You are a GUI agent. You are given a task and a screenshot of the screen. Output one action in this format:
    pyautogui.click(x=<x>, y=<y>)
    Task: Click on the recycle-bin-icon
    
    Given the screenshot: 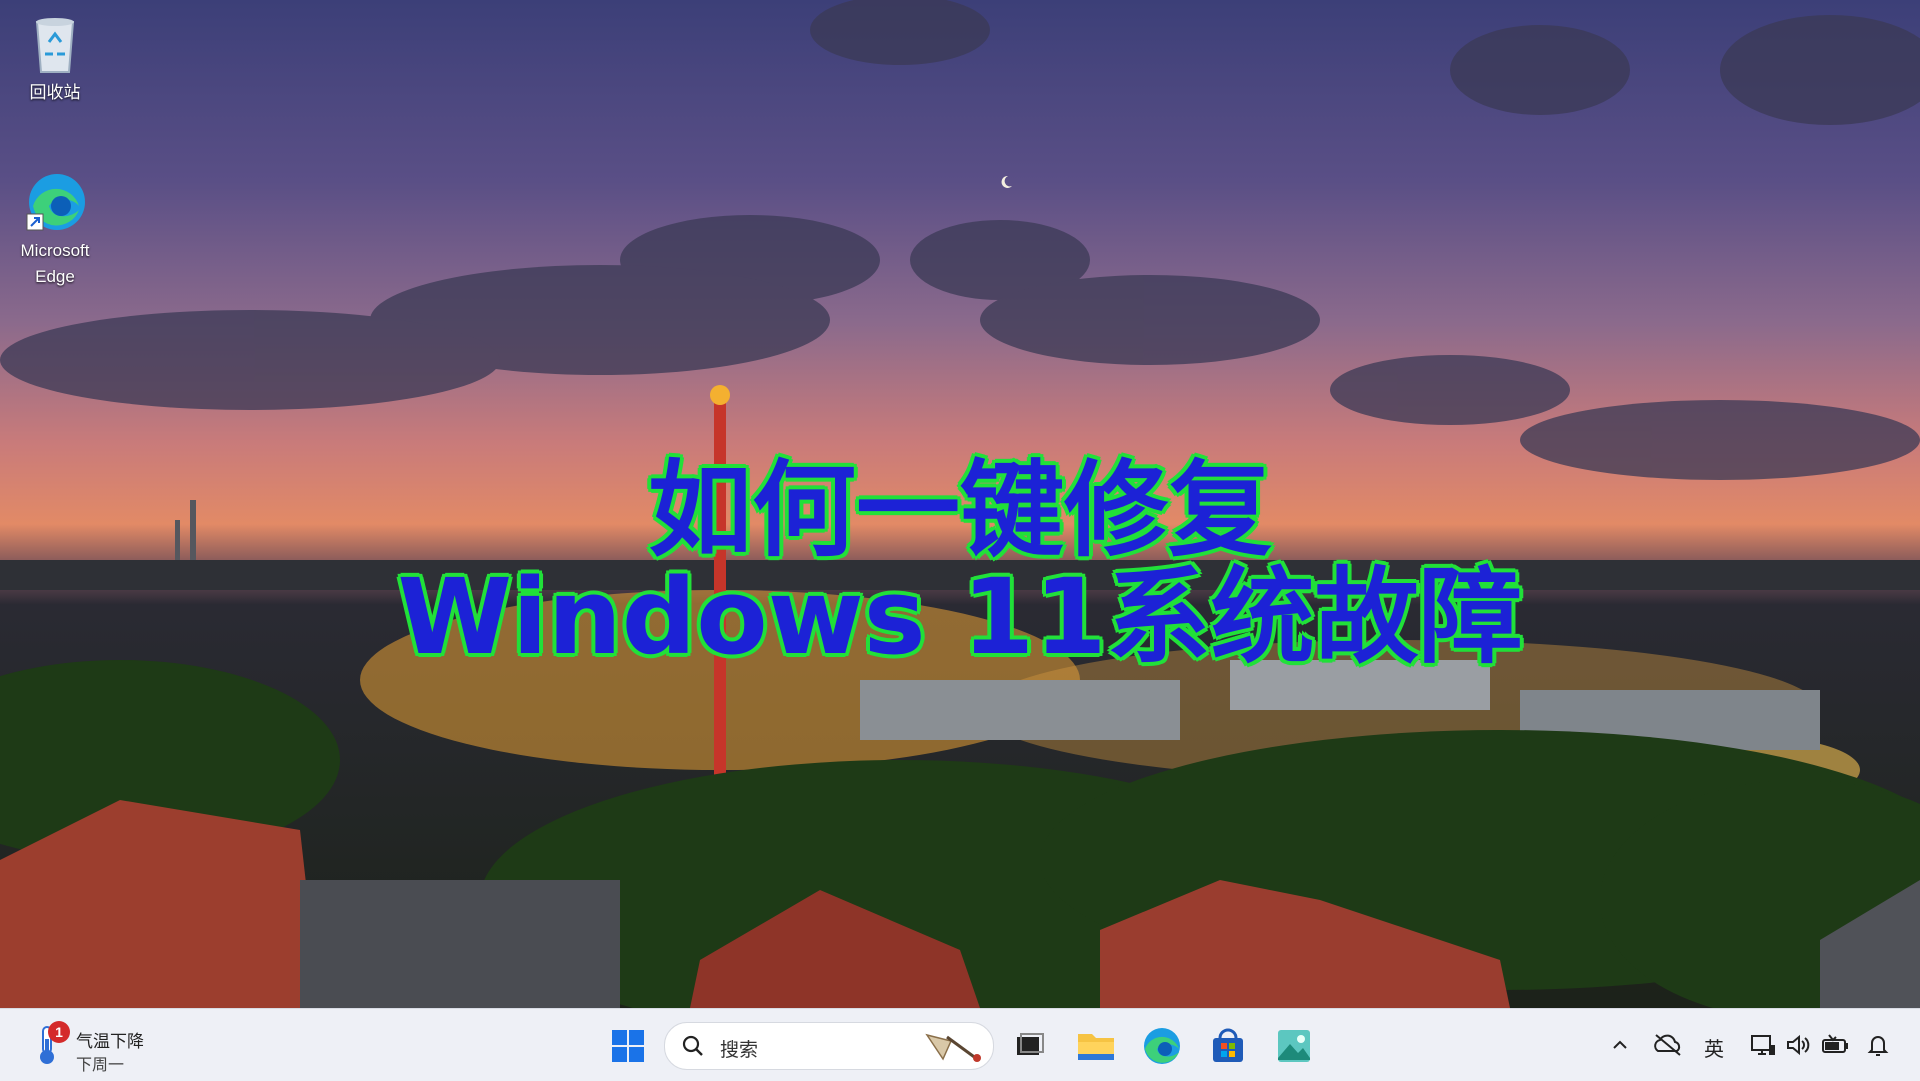 What is the action you would take?
    pyautogui.click(x=55, y=44)
    